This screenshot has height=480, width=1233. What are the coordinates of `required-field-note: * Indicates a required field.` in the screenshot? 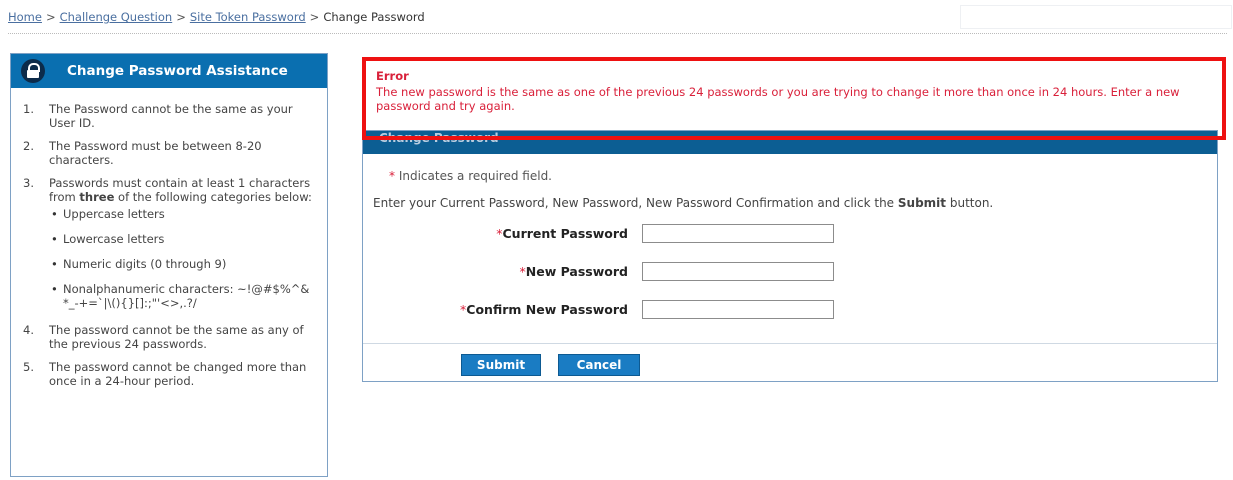 It's located at (470, 176).